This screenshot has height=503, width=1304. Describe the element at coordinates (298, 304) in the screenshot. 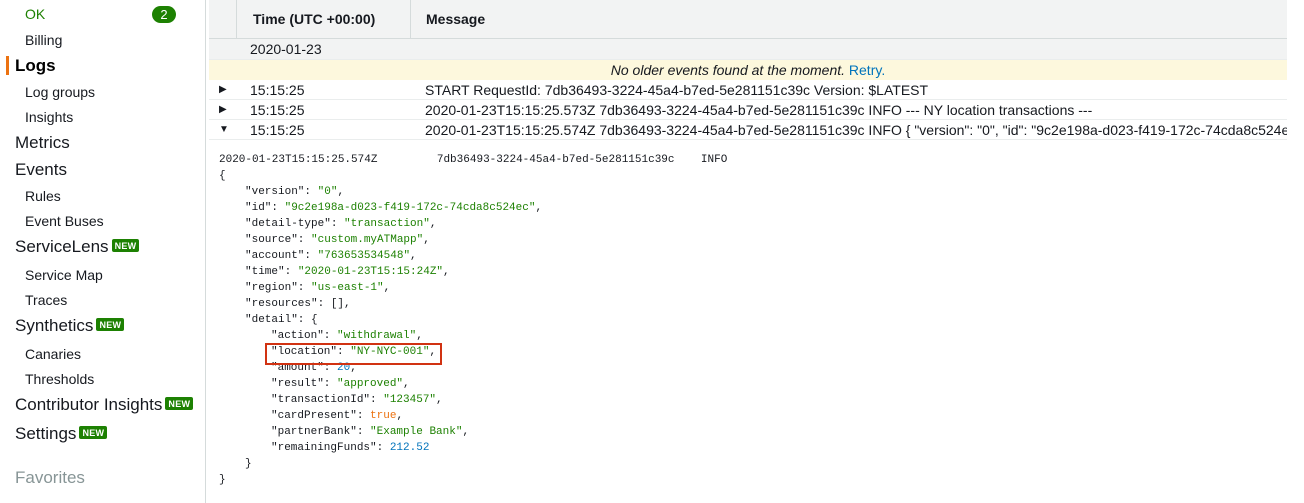

I see `json-line-resources: "resources": [],` at that location.